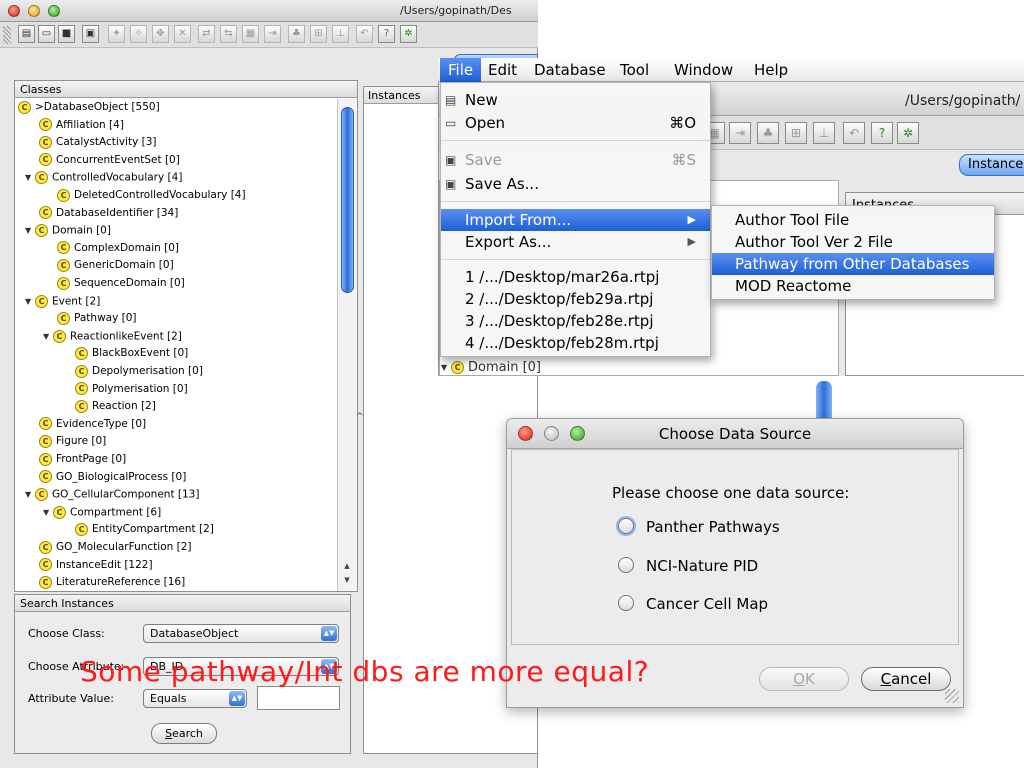 Image resolution: width=1024 pixels, height=768 pixels. I want to click on table-icon: ▦, so click(250, 34).